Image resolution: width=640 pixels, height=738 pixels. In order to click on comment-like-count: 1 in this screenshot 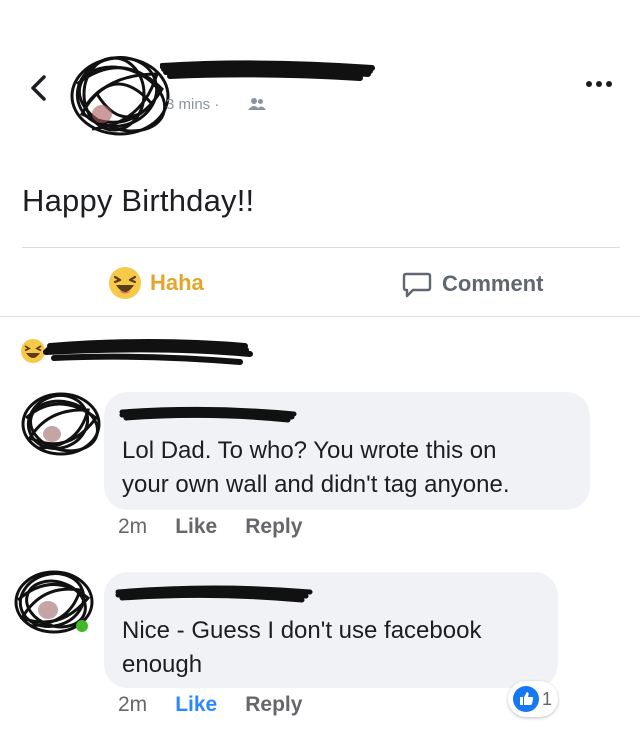, I will do `click(547, 698)`.